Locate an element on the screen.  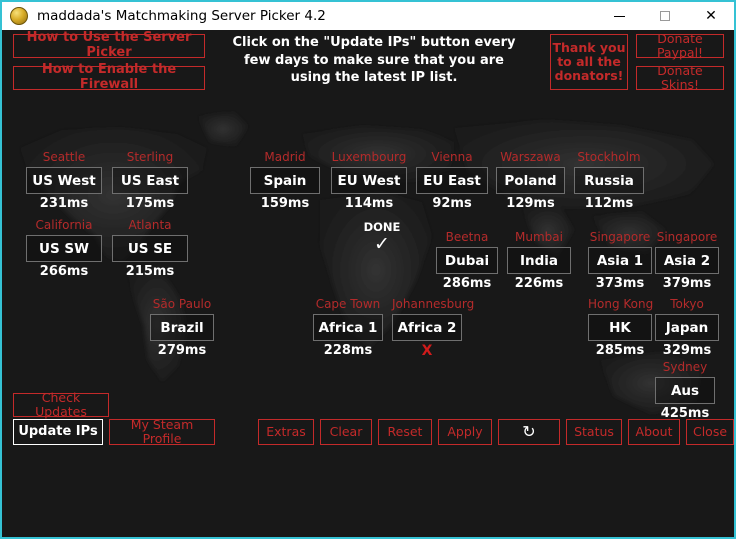
close-button: ✕ is located at coordinates (711, 16).